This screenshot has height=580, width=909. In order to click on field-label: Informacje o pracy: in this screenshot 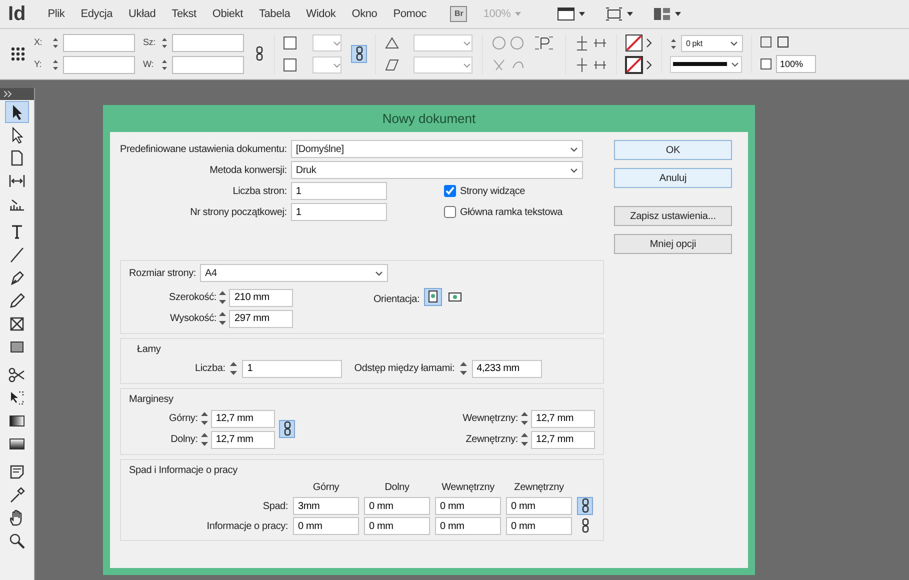, I will do `click(247, 527)`.